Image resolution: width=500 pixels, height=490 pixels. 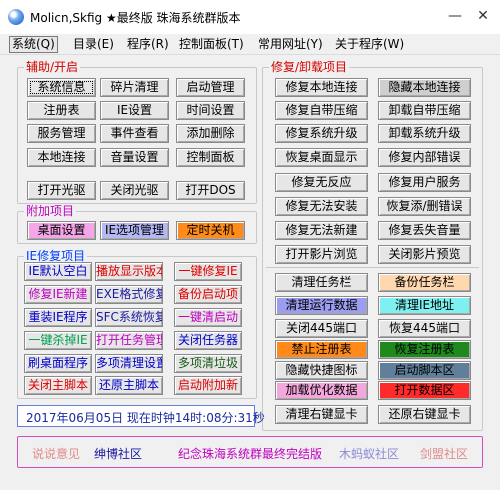 What do you see at coordinates (424, 370) in the screenshot?
I see `tools-button-10: 启动脚本区` at bounding box center [424, 370].